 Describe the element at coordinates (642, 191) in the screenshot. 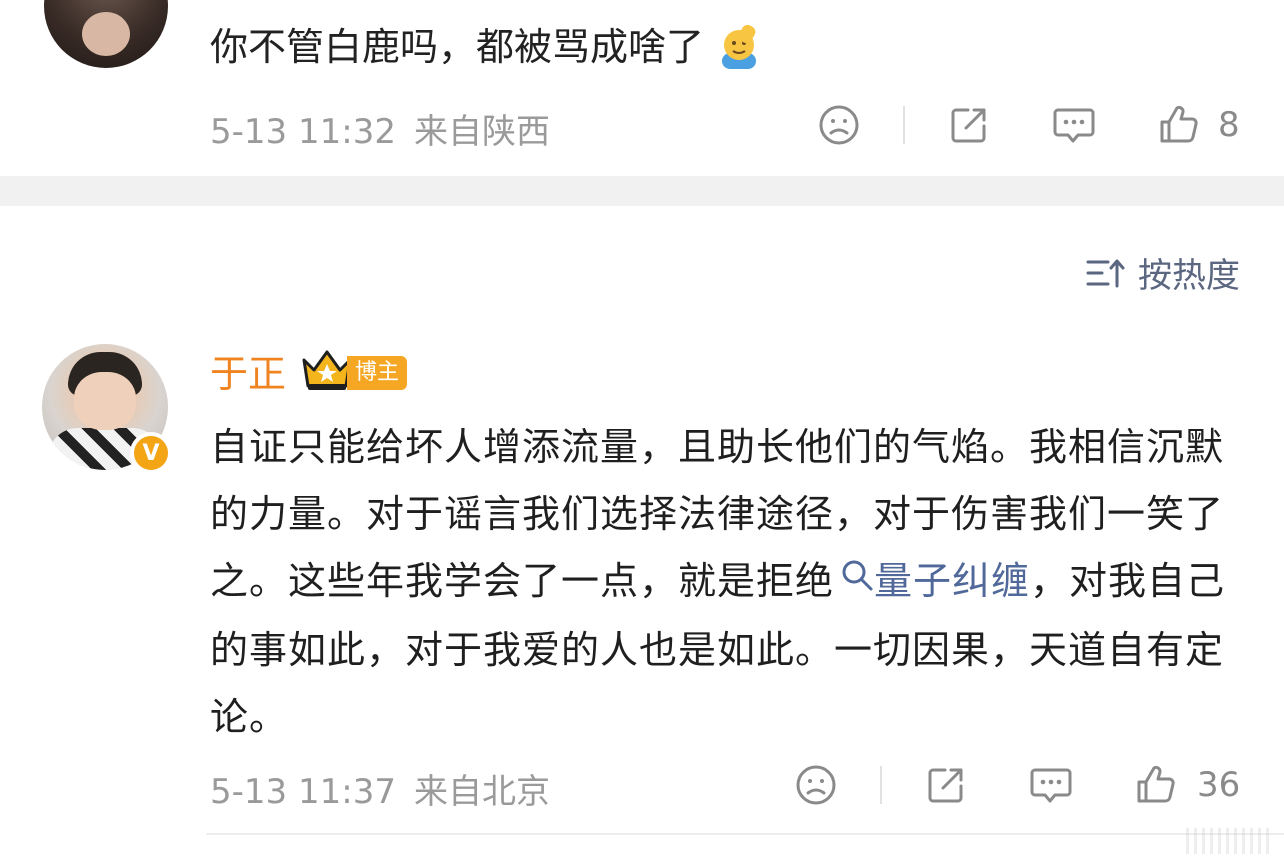

I see `section-divider` at that location.